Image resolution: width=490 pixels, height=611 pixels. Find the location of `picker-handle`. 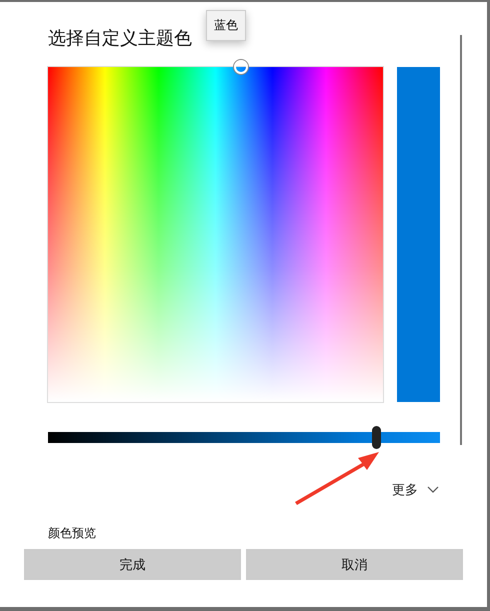

picker-handle is located at coordinates (241, 67).